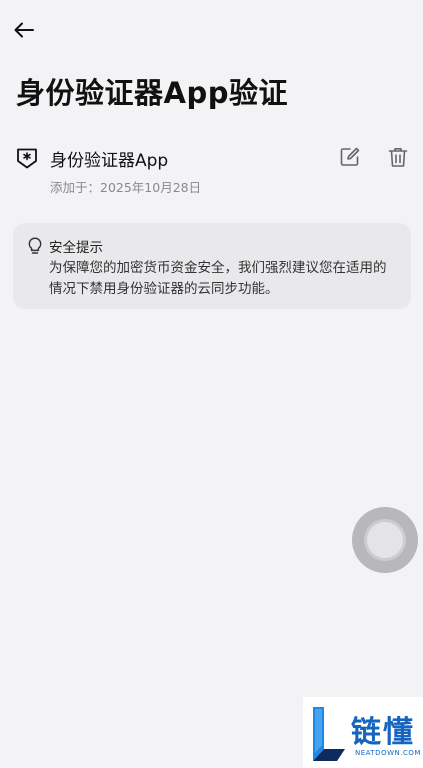 The height and width of the screenshot is (768, 423). I want to click on delete-button, so click(399, 158).